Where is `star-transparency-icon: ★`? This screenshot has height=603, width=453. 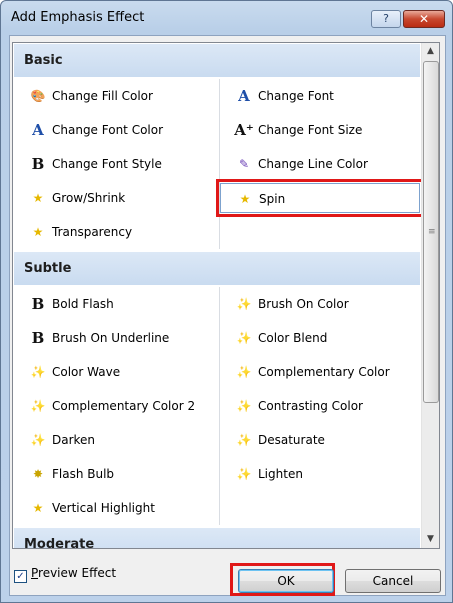 star-transparency-icon: ★ is located at coordinates (38, 232).